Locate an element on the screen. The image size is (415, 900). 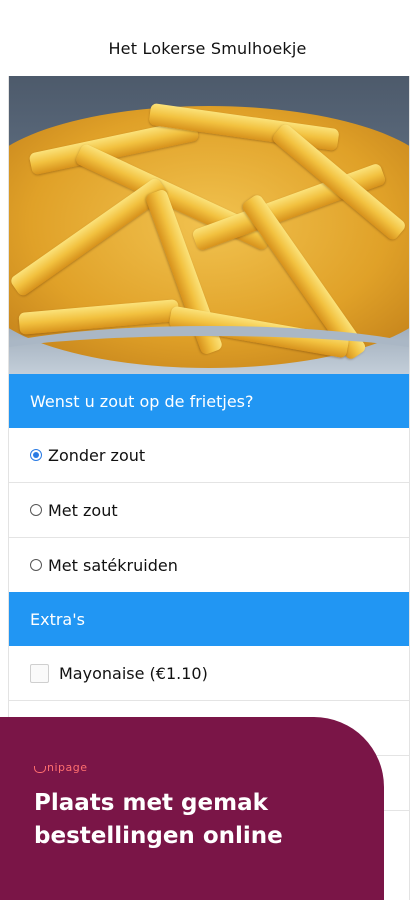
option-label: Met zout is located at coordinates (83, 510).